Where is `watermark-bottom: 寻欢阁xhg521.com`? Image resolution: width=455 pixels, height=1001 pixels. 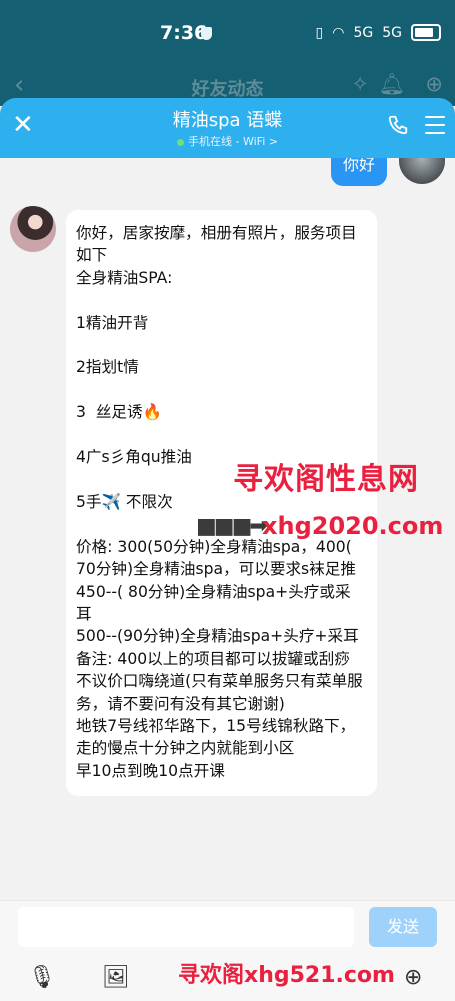 watermark-bottom: 寻欢阁xhg521.com is located at coordinates (286, 975).